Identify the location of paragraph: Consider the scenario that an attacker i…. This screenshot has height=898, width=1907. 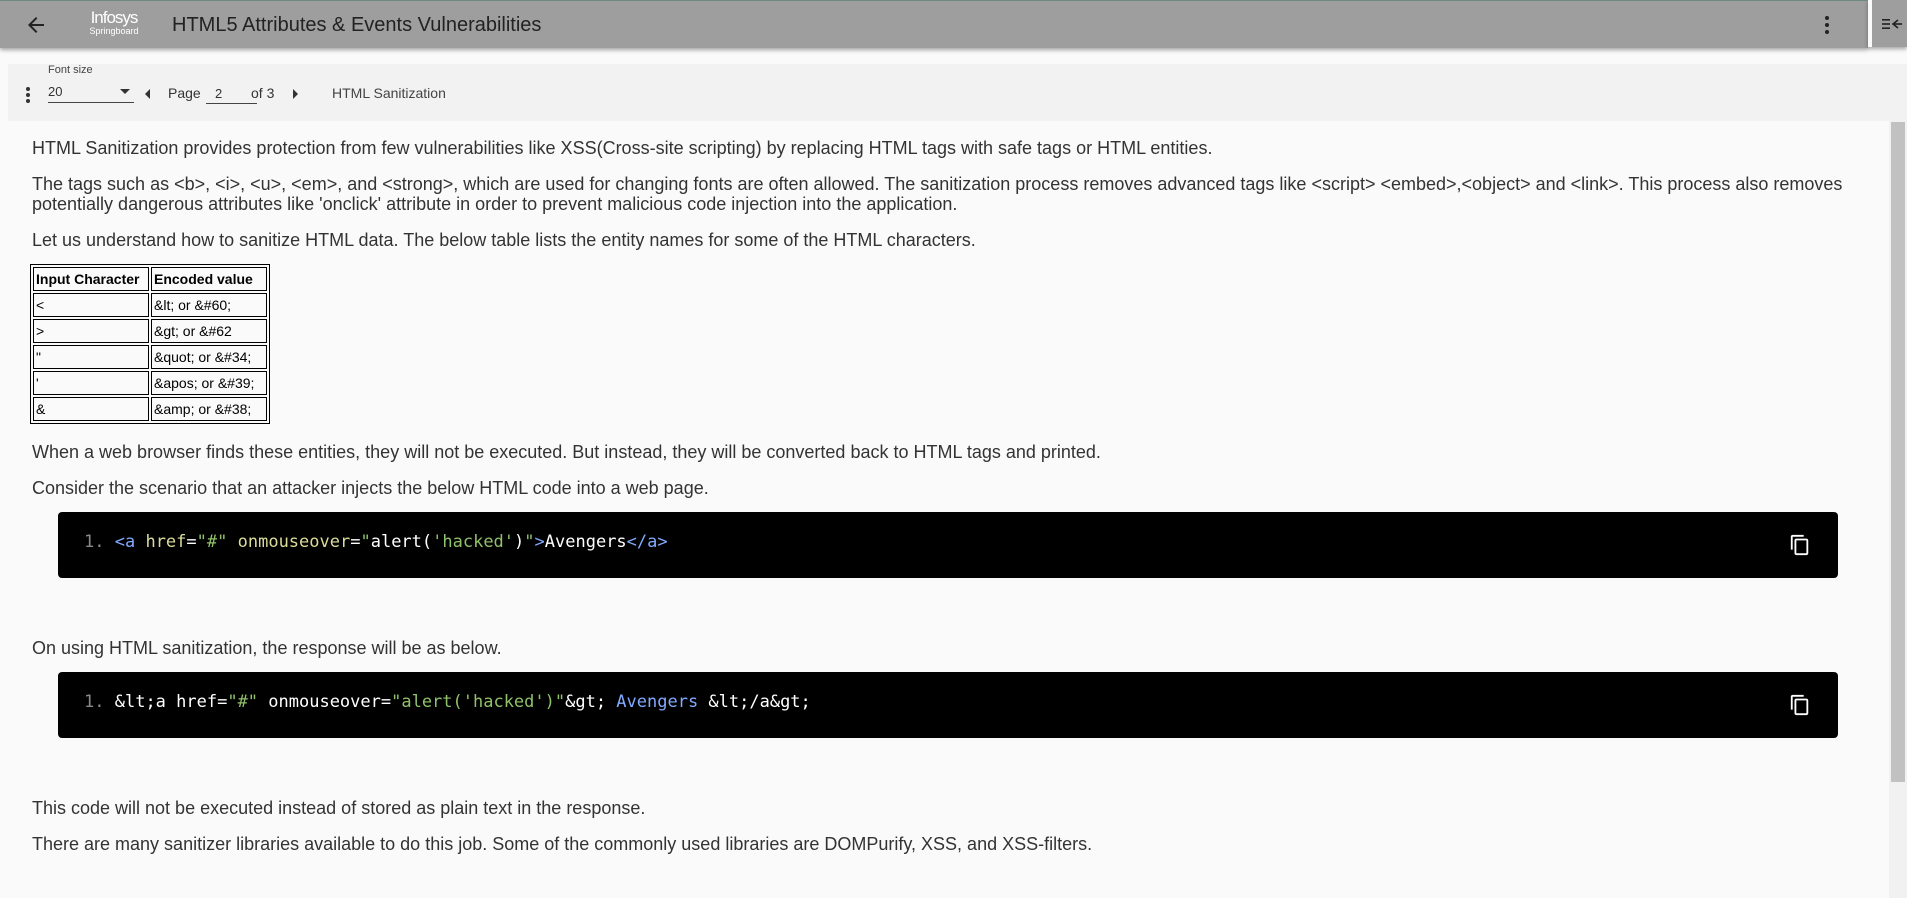
(370, 488).